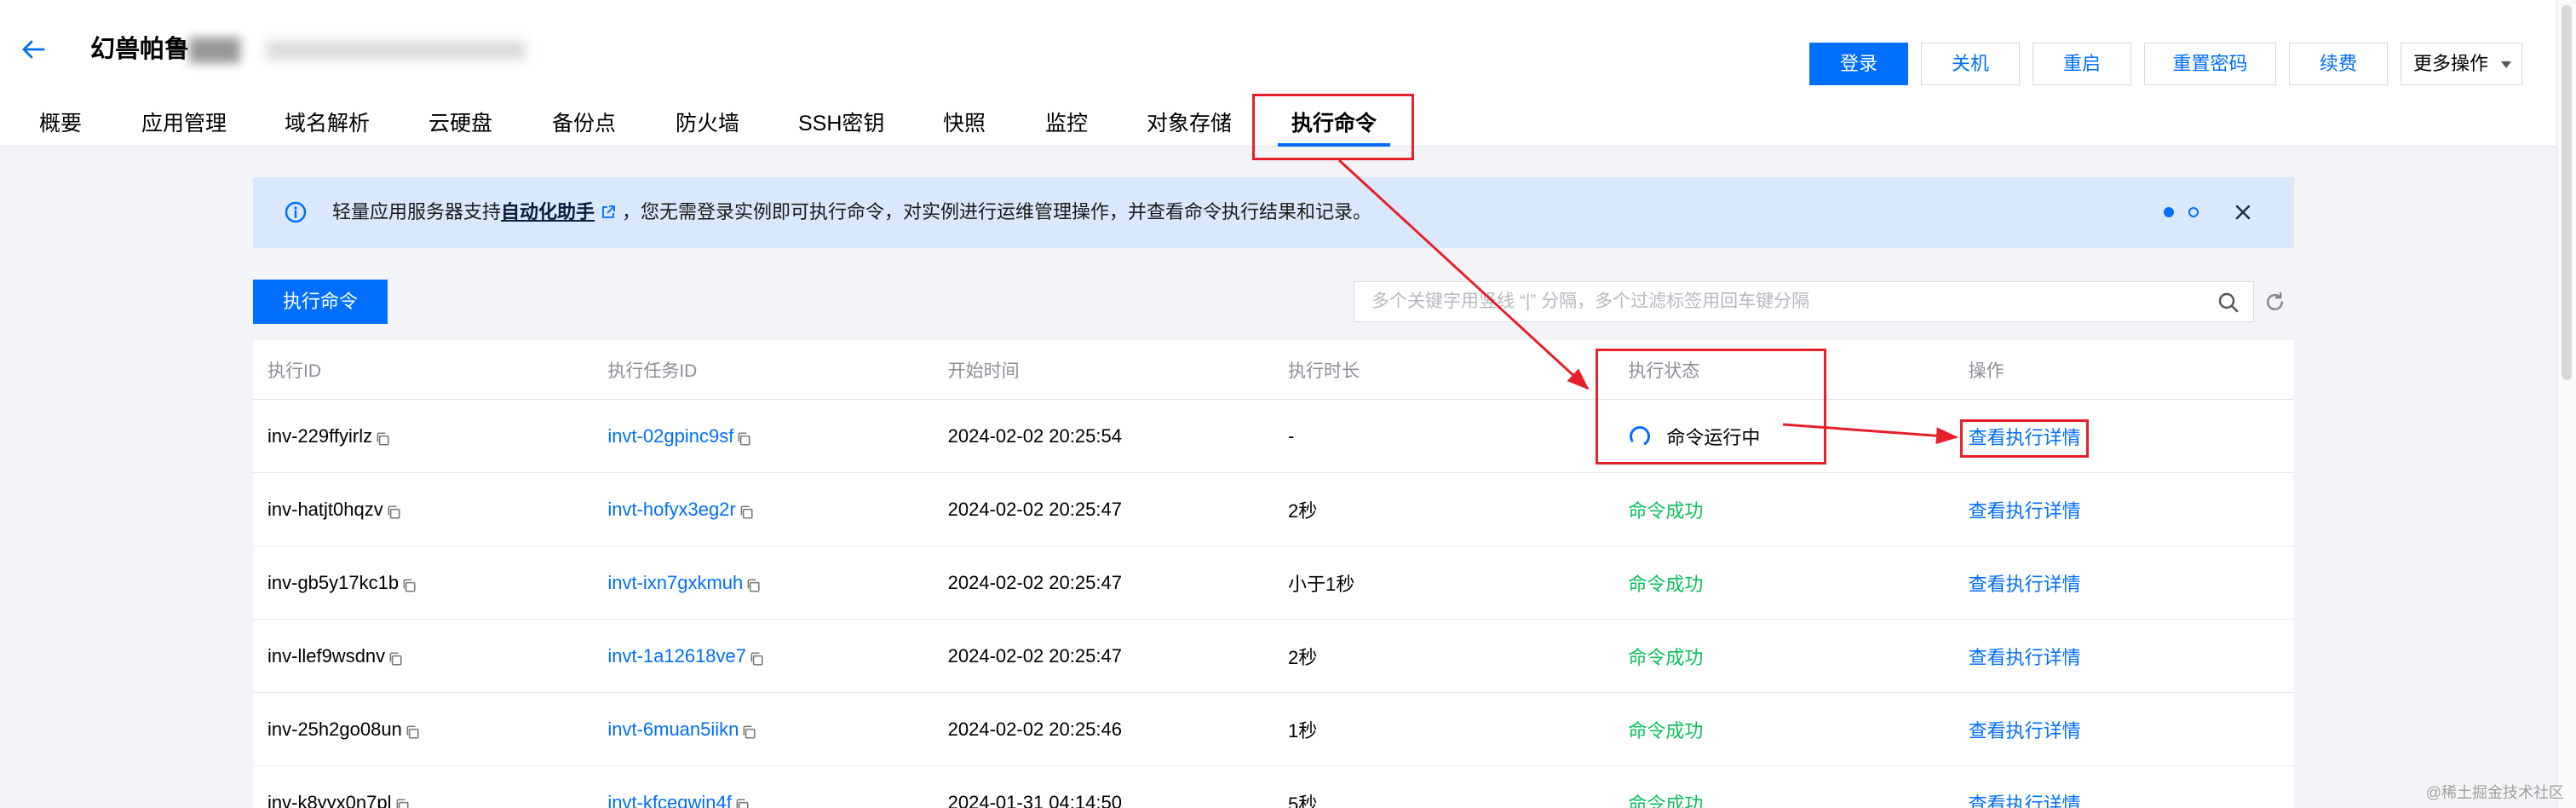  I want to click on start-time: 2024-02-02 20:25:46, so click(1034, 729).